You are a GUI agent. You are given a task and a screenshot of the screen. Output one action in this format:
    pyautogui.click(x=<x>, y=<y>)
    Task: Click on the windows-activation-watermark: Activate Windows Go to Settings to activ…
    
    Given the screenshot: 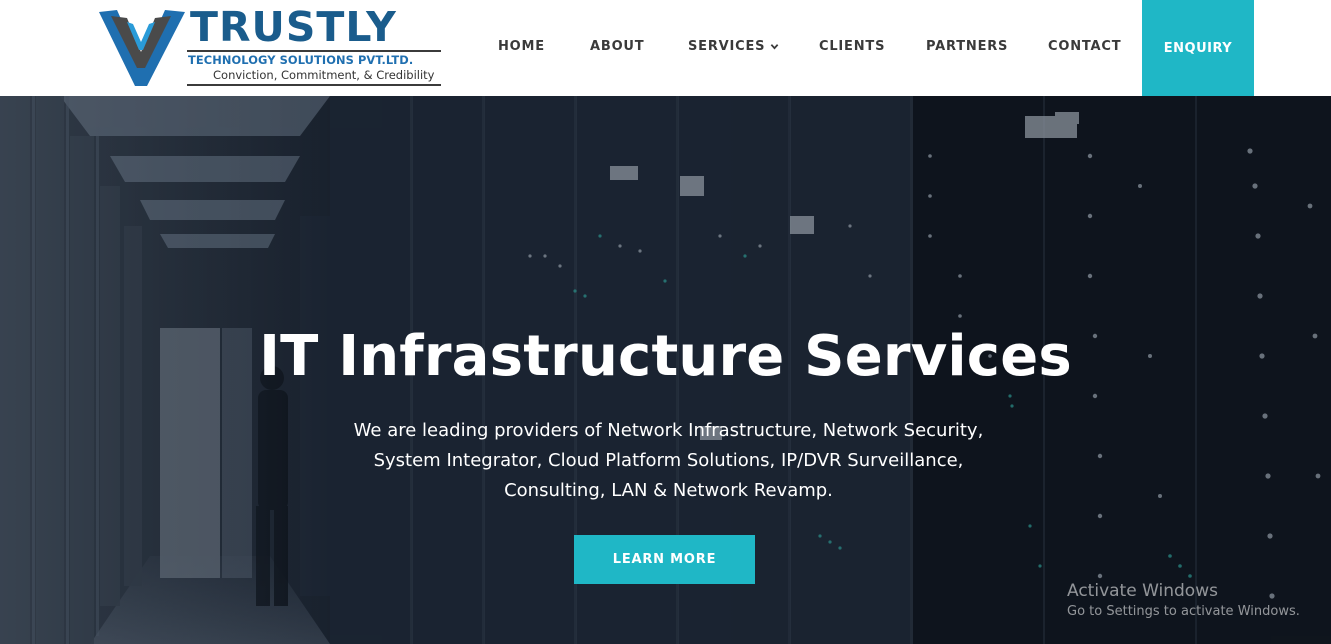 What is the action you would take?
    pyautogui.click(x=1183, y=600)
    